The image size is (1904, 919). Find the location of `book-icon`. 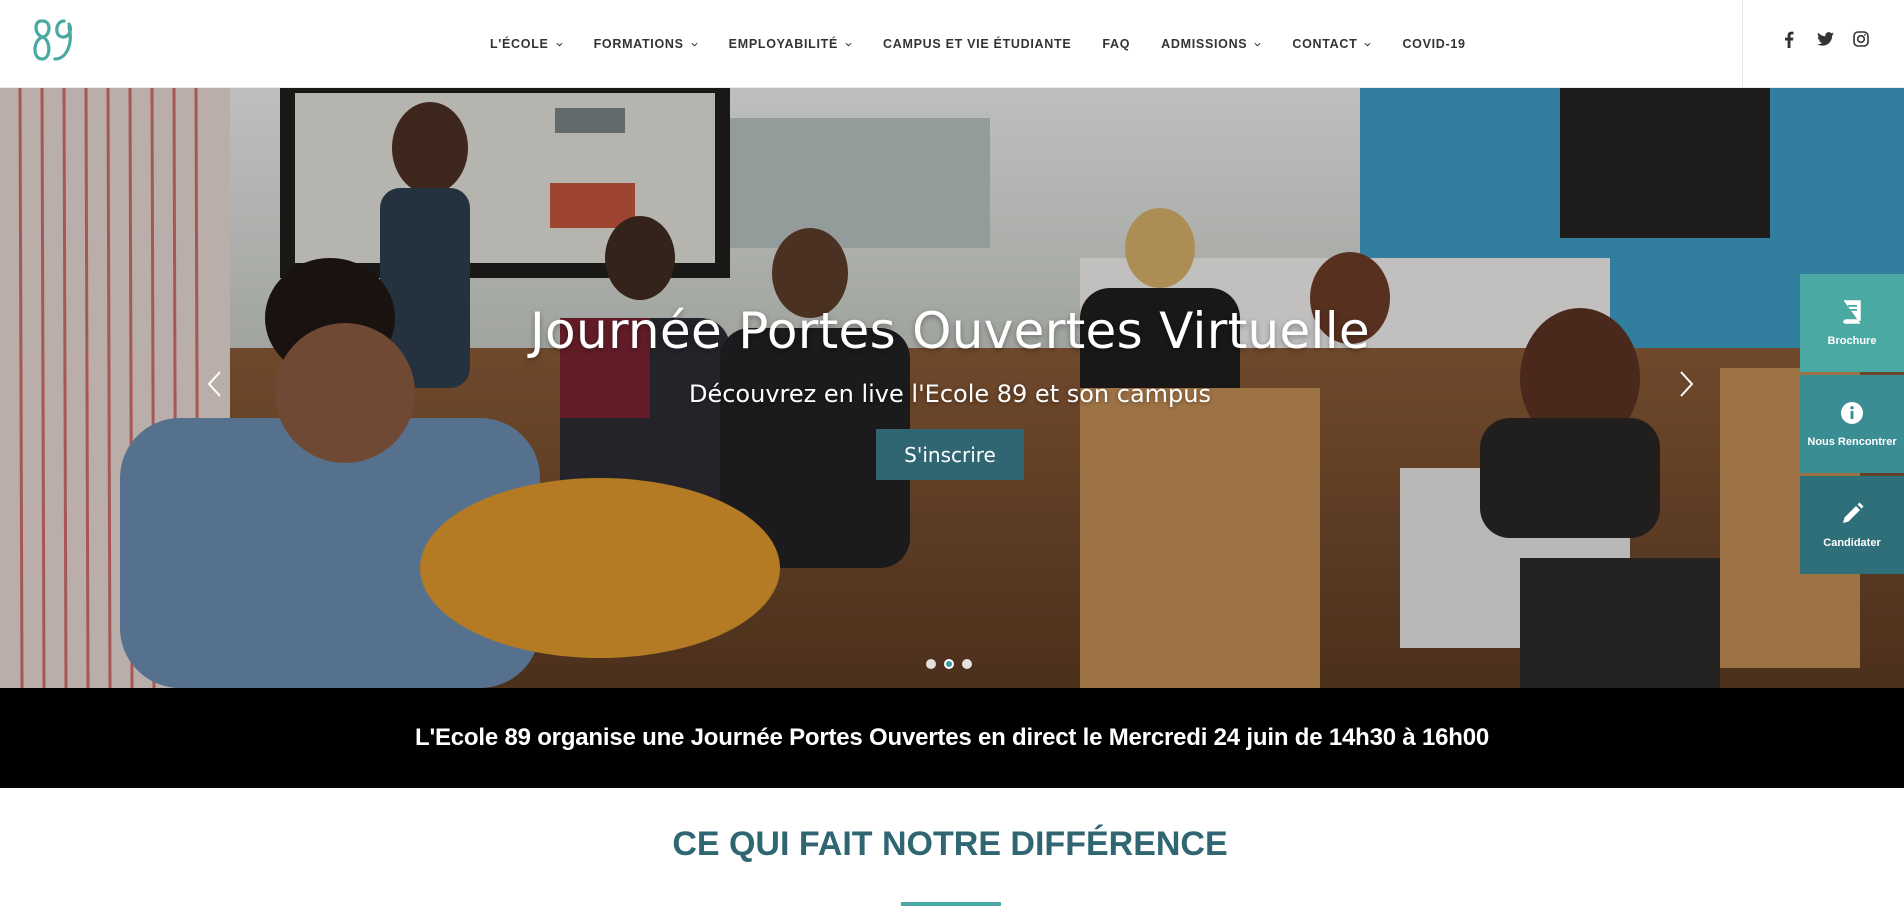

book-icon is located at coordinates (1852, 312).